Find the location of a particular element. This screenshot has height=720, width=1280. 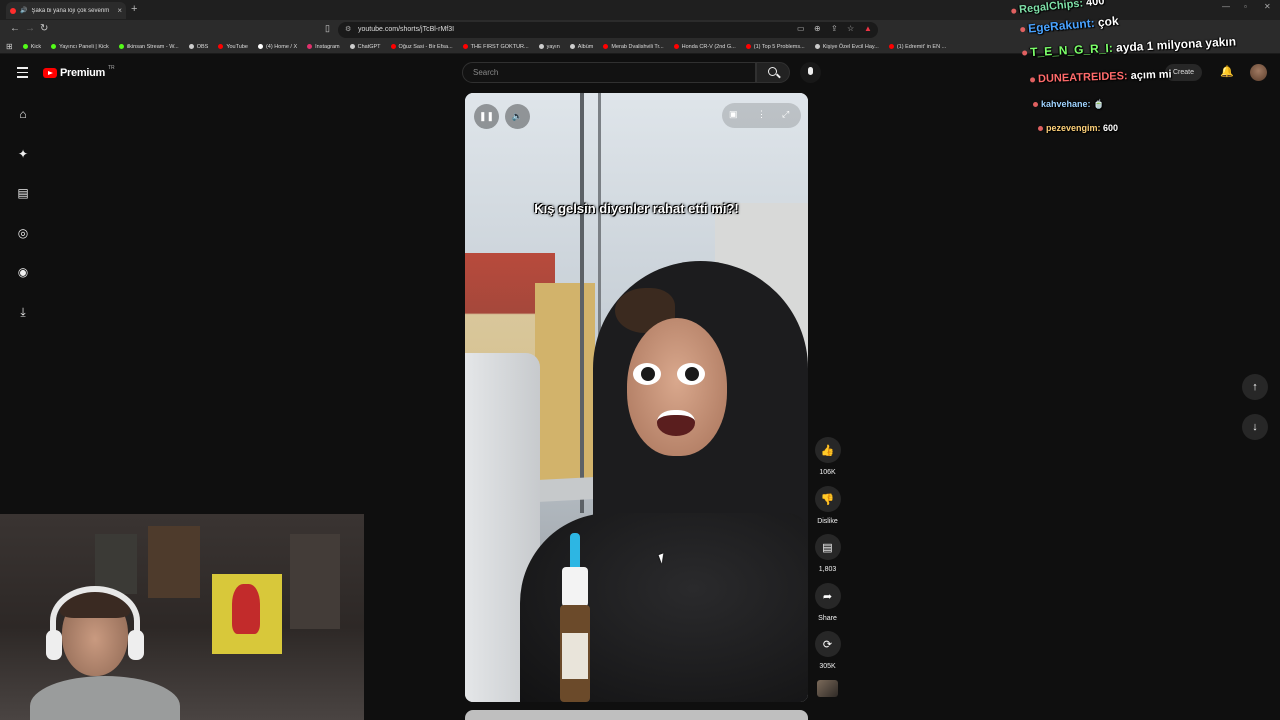

shorts-icon: ✦ is located at coordinates (23, 154).